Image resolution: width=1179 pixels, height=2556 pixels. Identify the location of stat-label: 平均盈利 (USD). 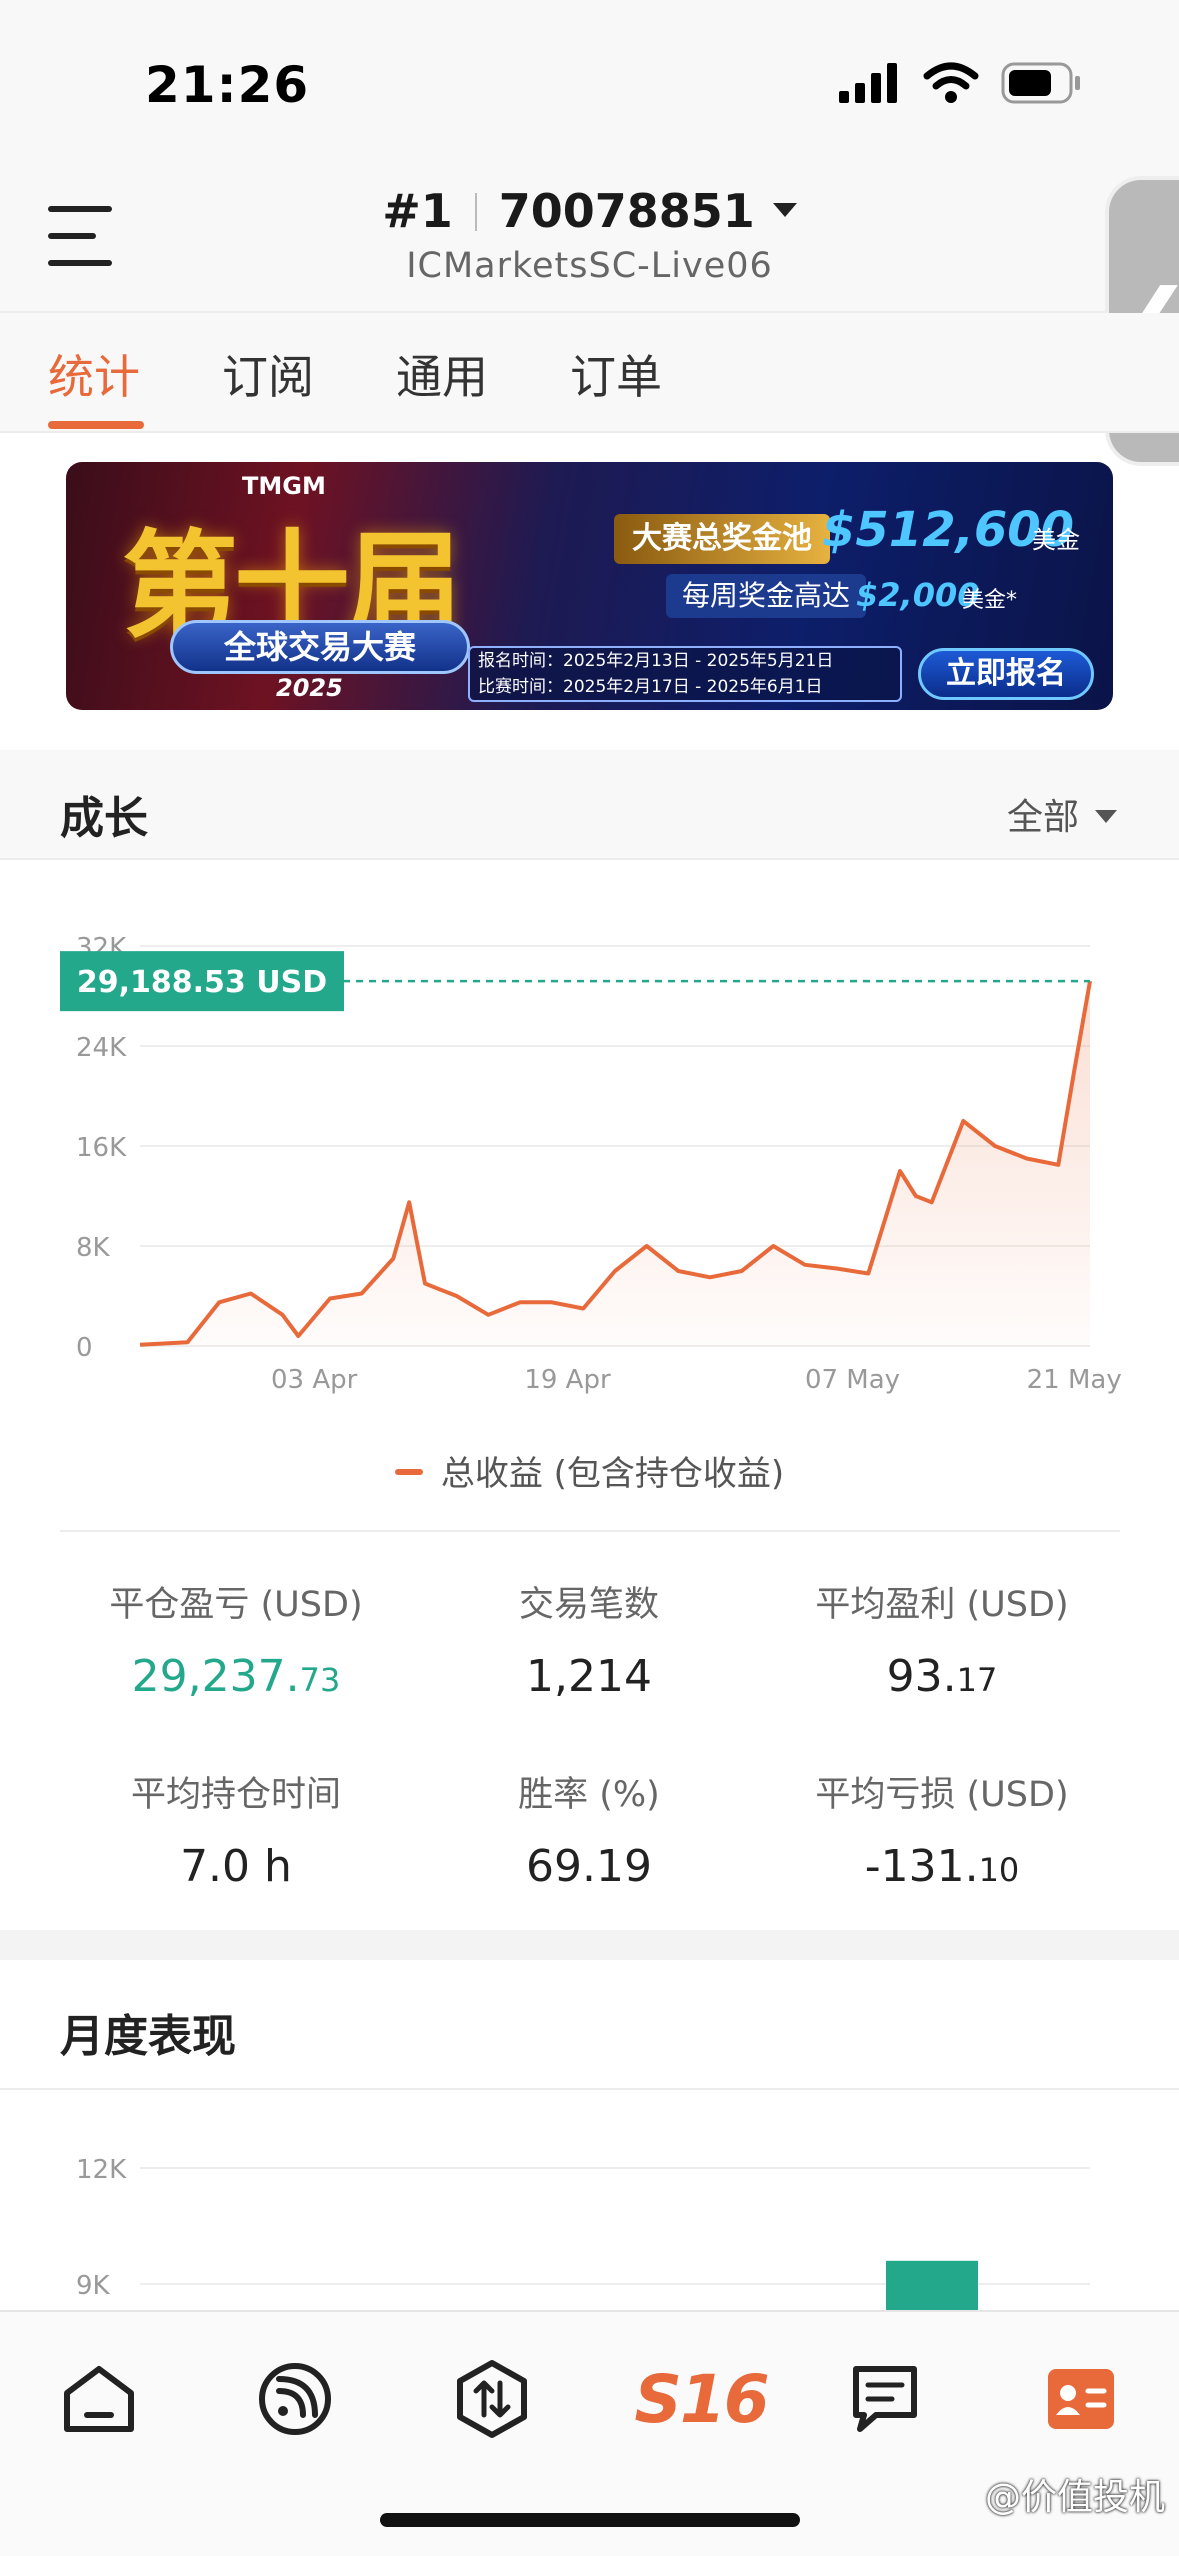
(942, 1605).